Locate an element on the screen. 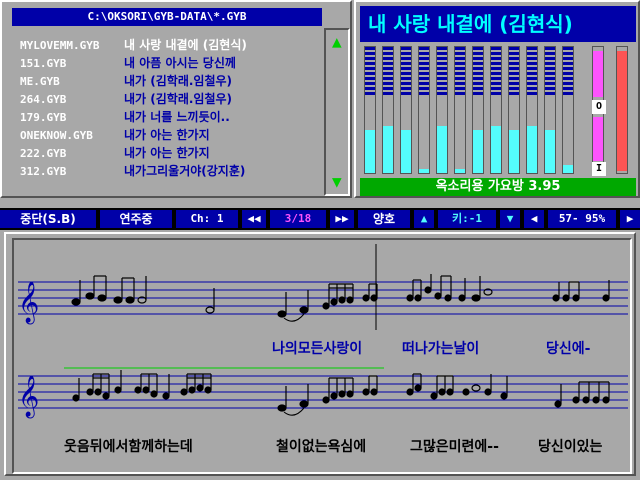  lyric-word: 당신에- is located at coordinates (568, 349).